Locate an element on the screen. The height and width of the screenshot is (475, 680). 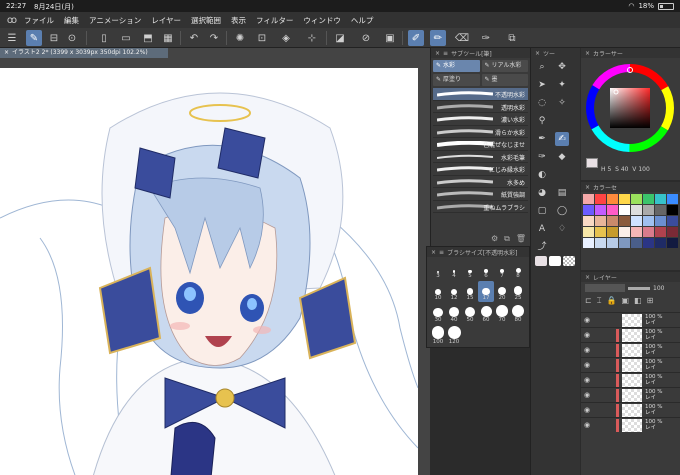
brush-size-option: 60 is located at coordinates (486, 313).